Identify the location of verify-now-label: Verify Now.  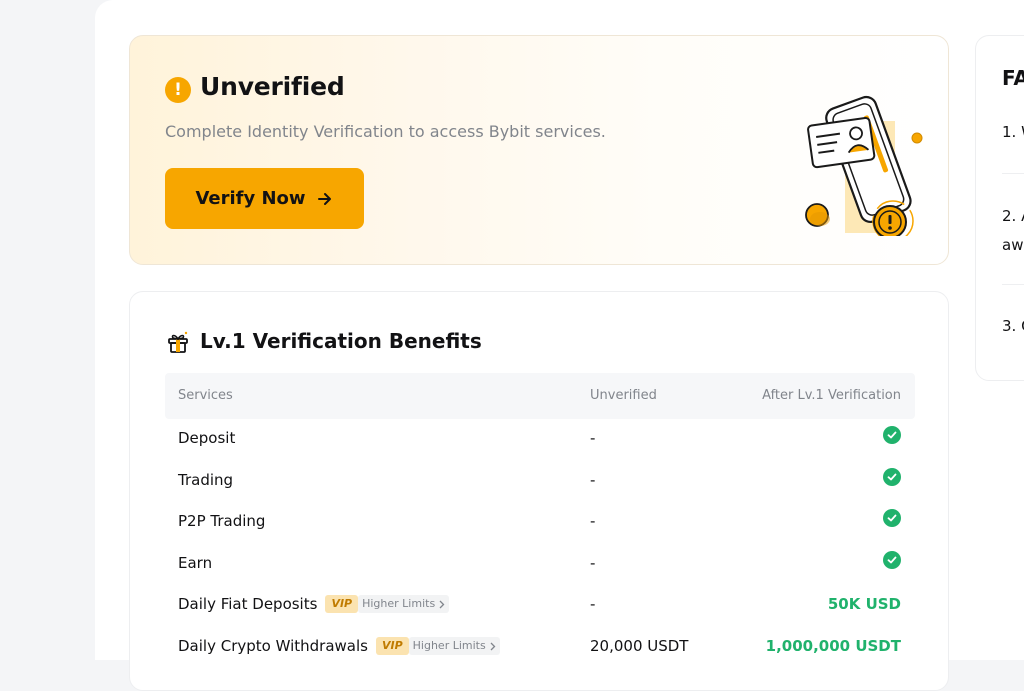
(250, 198).